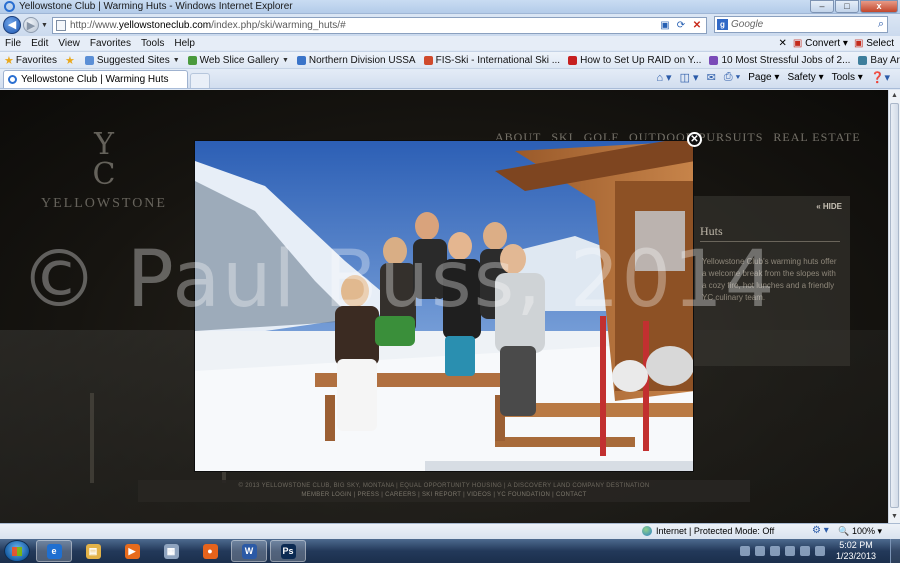 The width and height of the screenshot is (900, 563). Describe the element at coordinates (894, 96) in the screenshot. I see `scroll-up-button: ▲` at that location.